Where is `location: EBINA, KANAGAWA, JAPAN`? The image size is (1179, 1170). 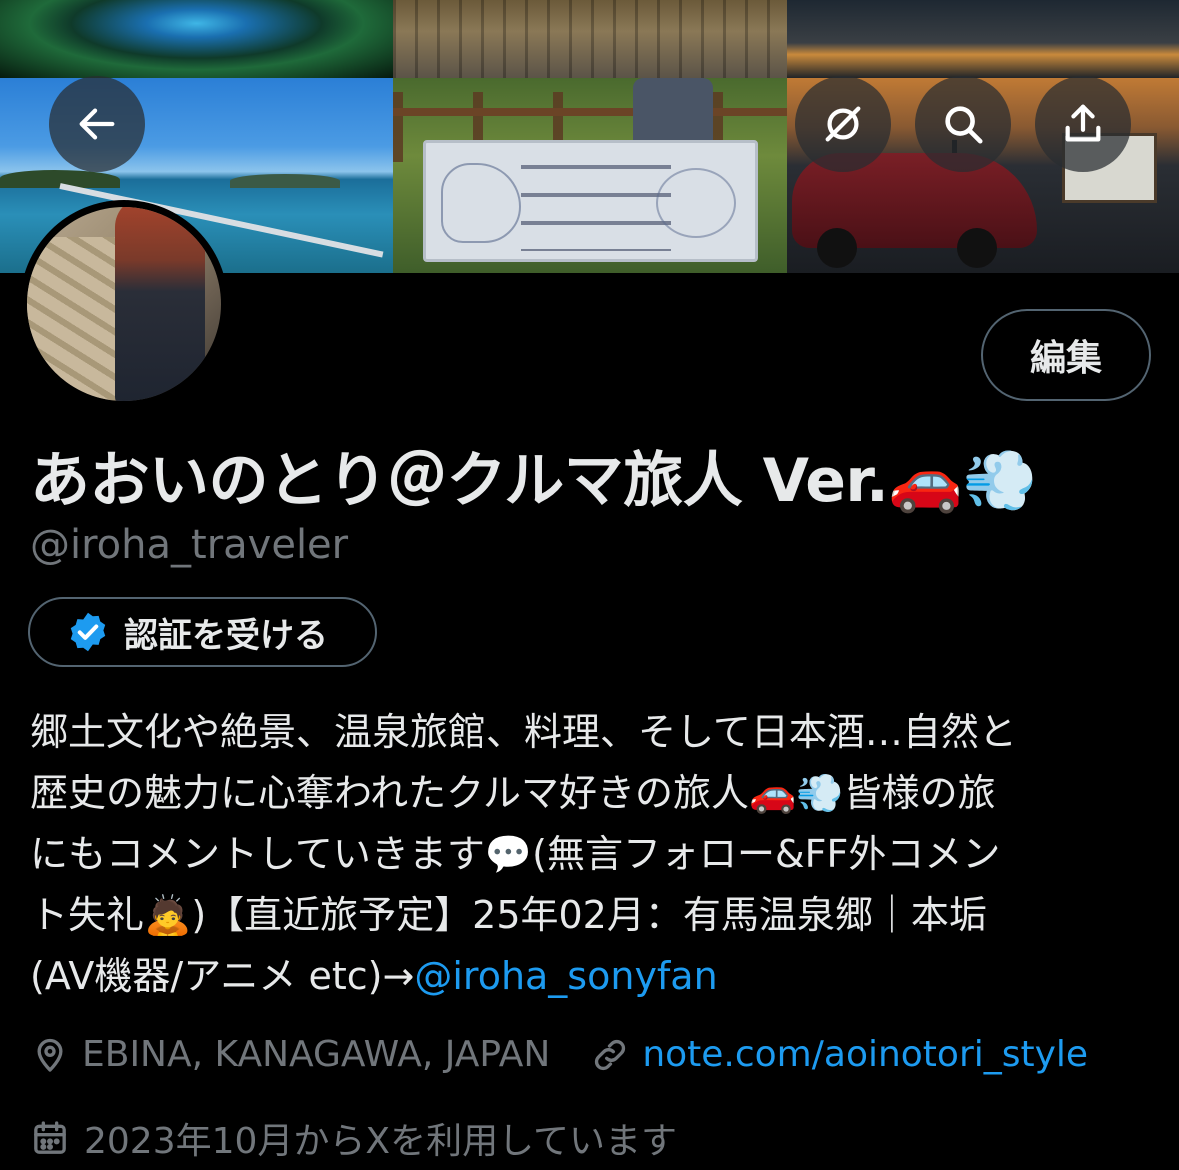
location: EBINA, KANAGAWA, JAPAN is located at coordinates (290, 1054).